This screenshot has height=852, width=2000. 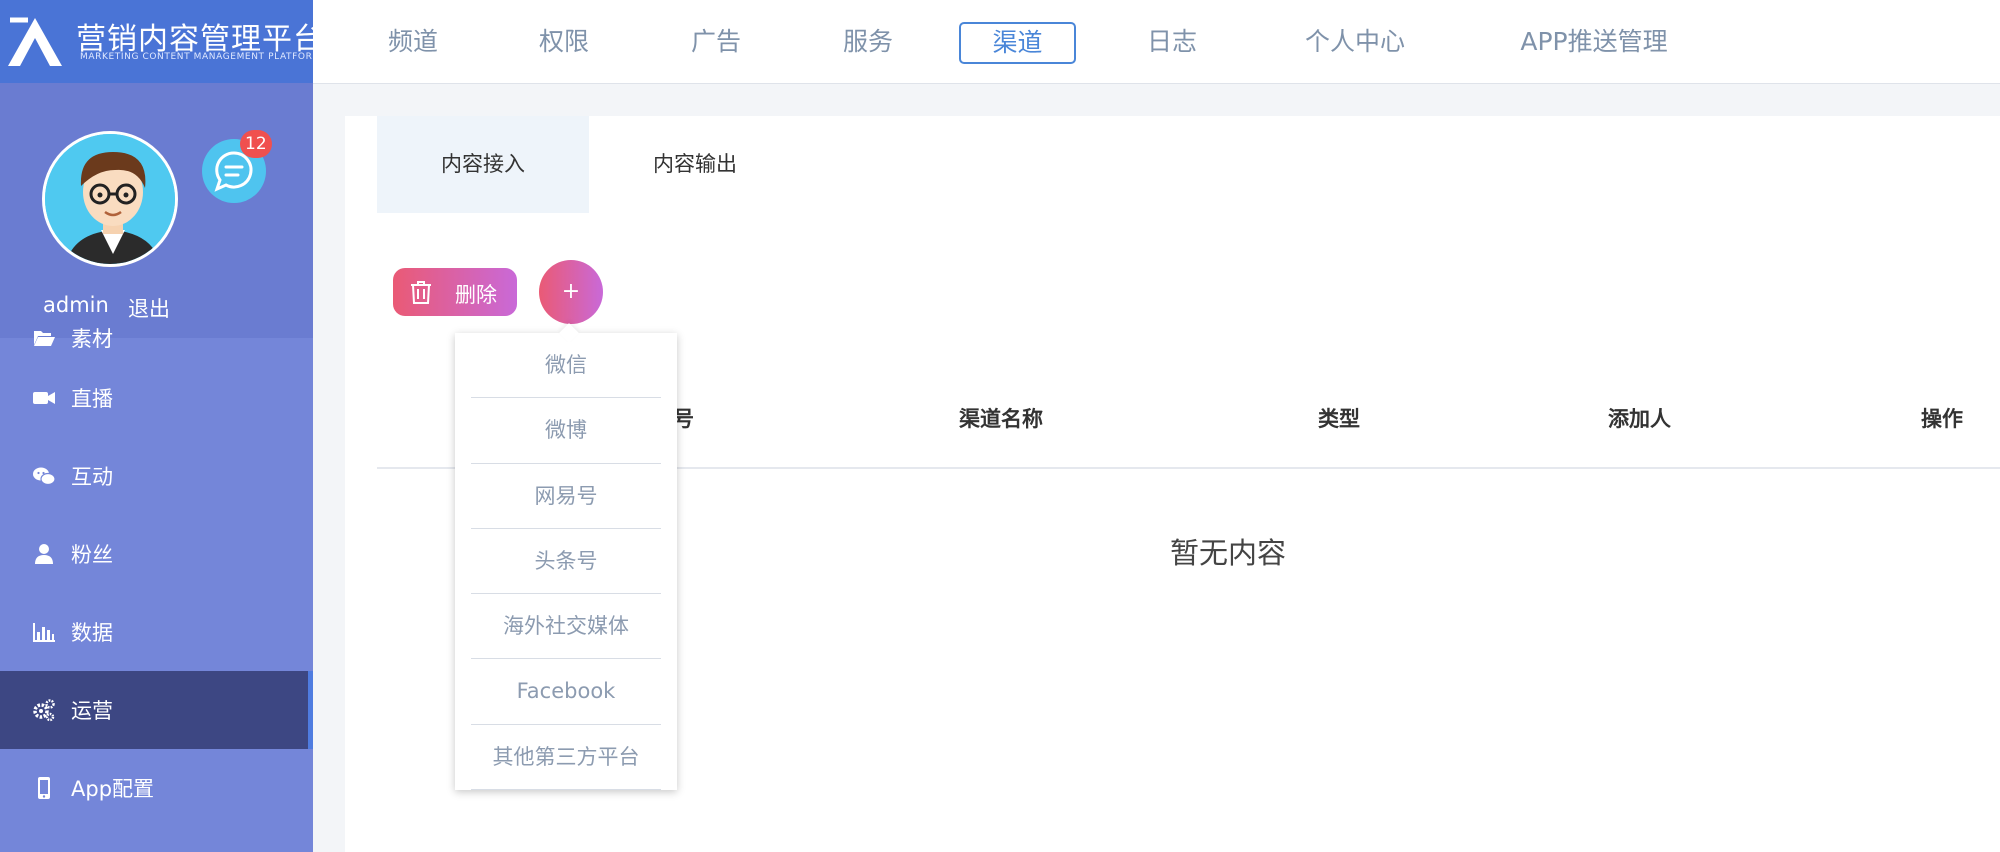 I want to click on sidebar-item-app-config: App配置, so click(x=156, y=788).